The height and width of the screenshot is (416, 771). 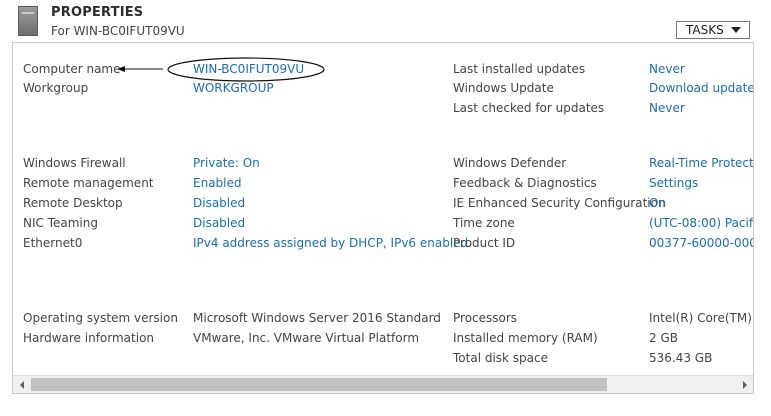 I want to click on tasks-button: TASKS, so click(x=713, y=30).